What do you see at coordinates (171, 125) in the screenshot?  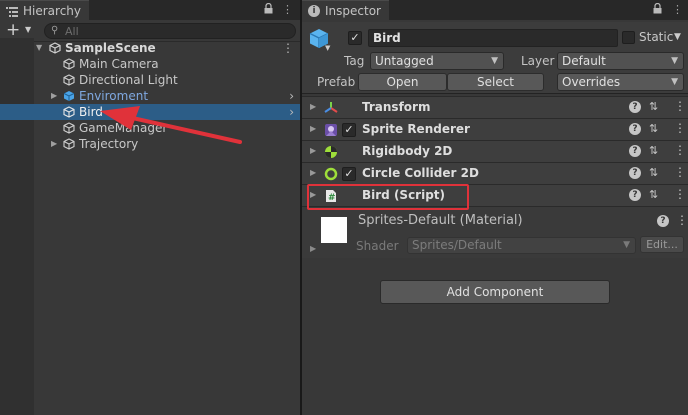 I see `annotation-arrow` at bounding box center [171, 125].